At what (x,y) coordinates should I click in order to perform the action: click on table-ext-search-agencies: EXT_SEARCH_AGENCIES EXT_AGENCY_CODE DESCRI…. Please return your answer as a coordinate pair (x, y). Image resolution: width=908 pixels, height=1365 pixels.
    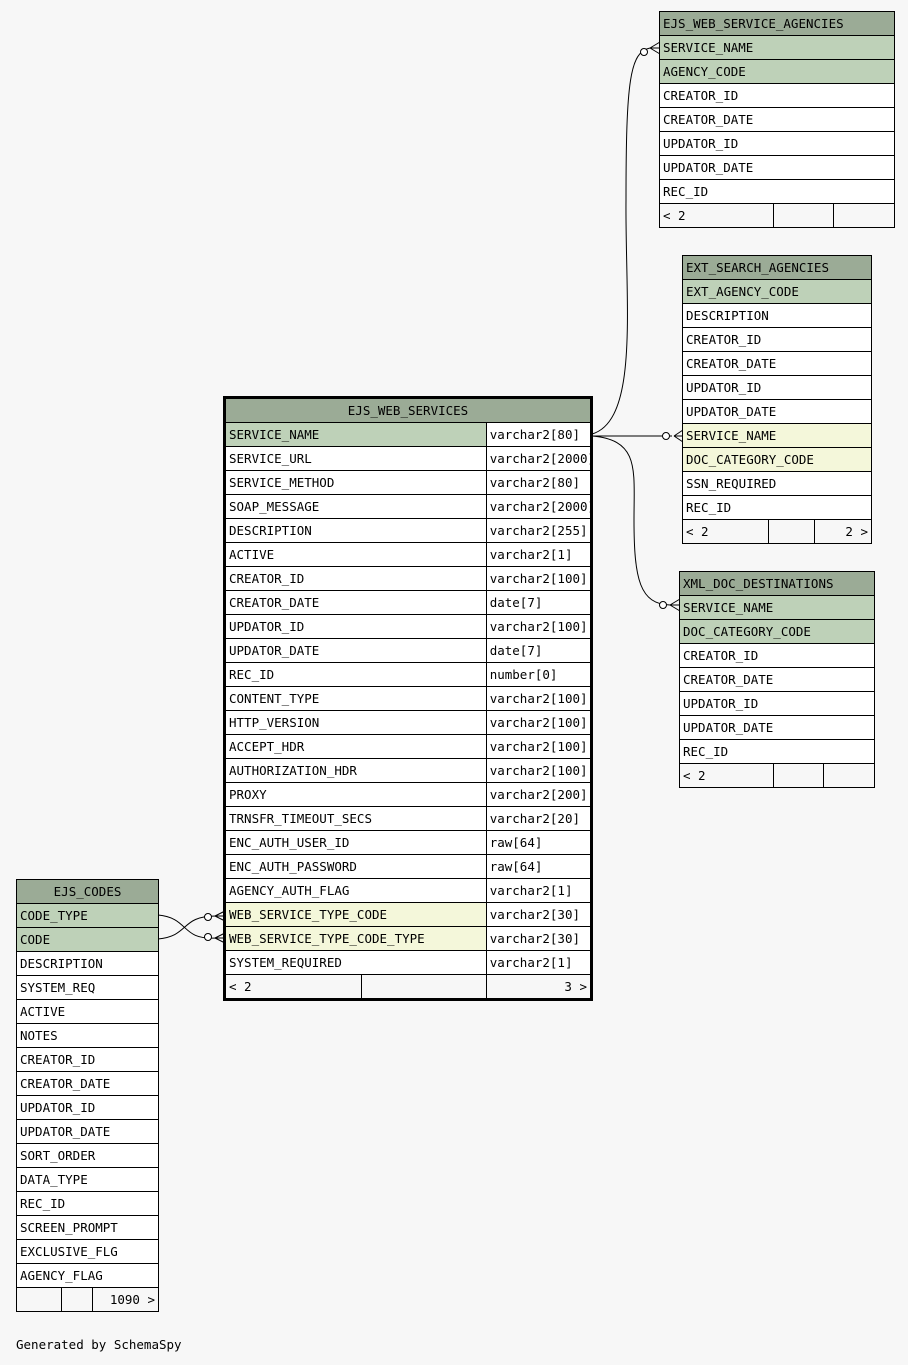
    Looking at the image, I should click on (777, 399).